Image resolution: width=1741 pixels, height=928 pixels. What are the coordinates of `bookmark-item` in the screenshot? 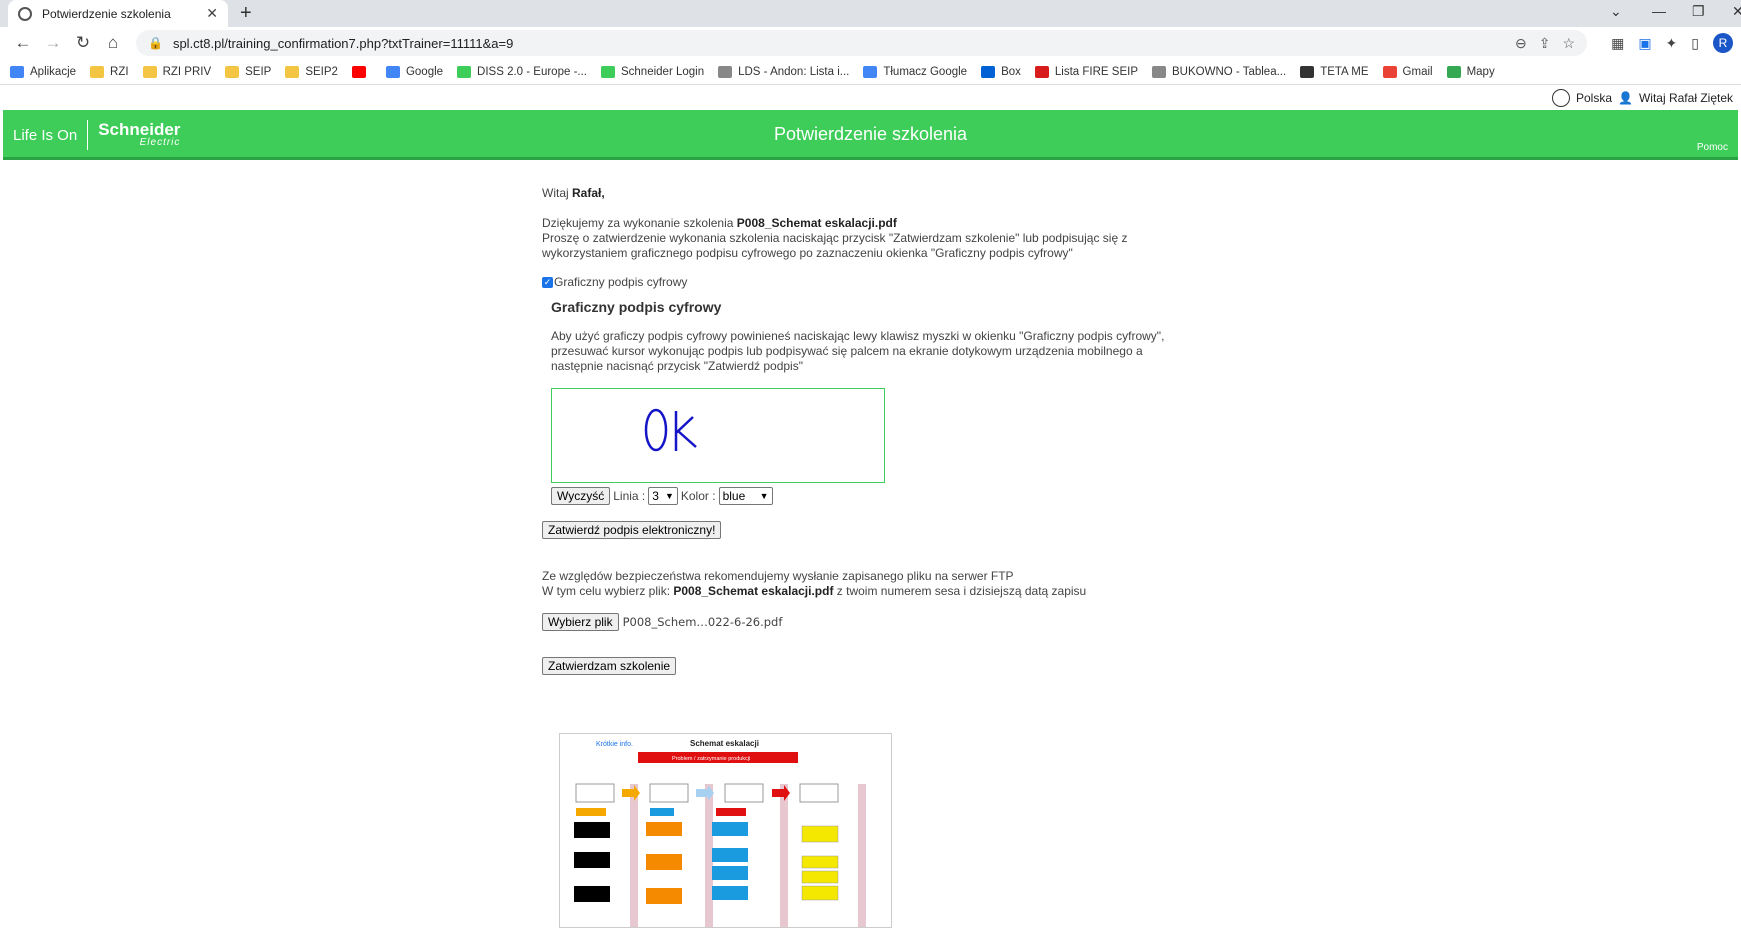 It's located at (361, 71).